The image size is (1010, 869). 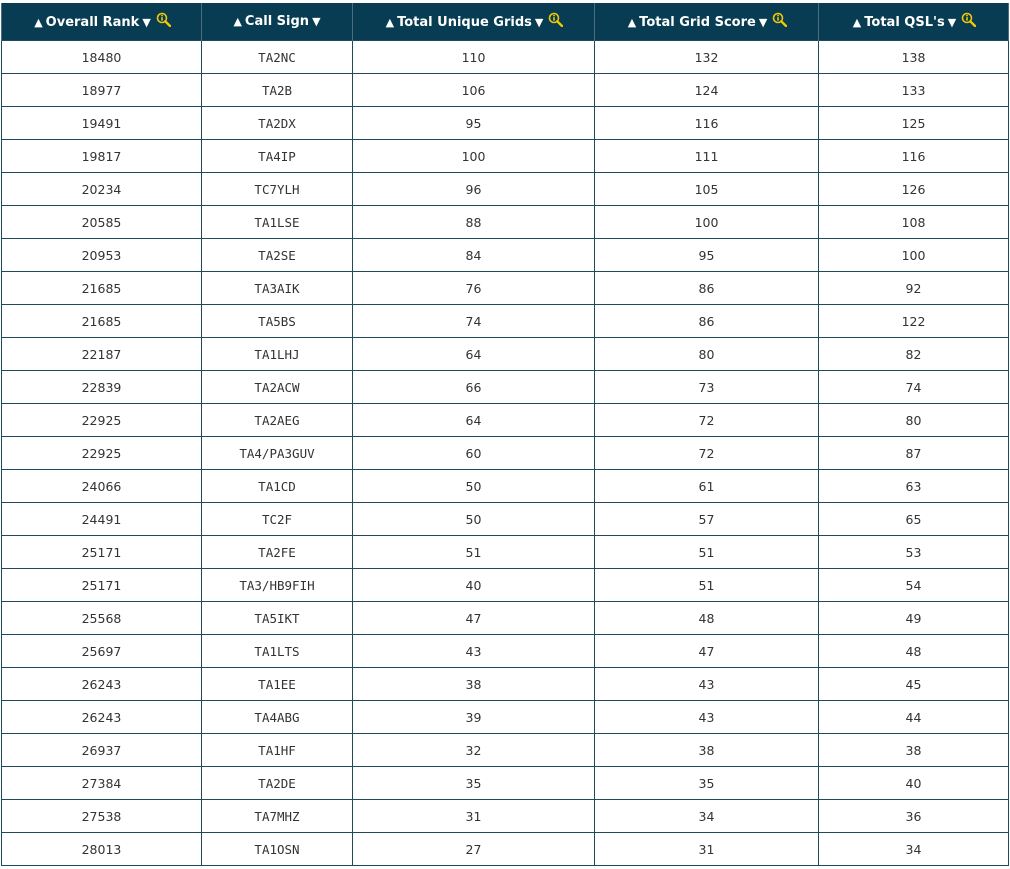 I want to click on qsl-count-cell: 82, so click(x=913, y=354).